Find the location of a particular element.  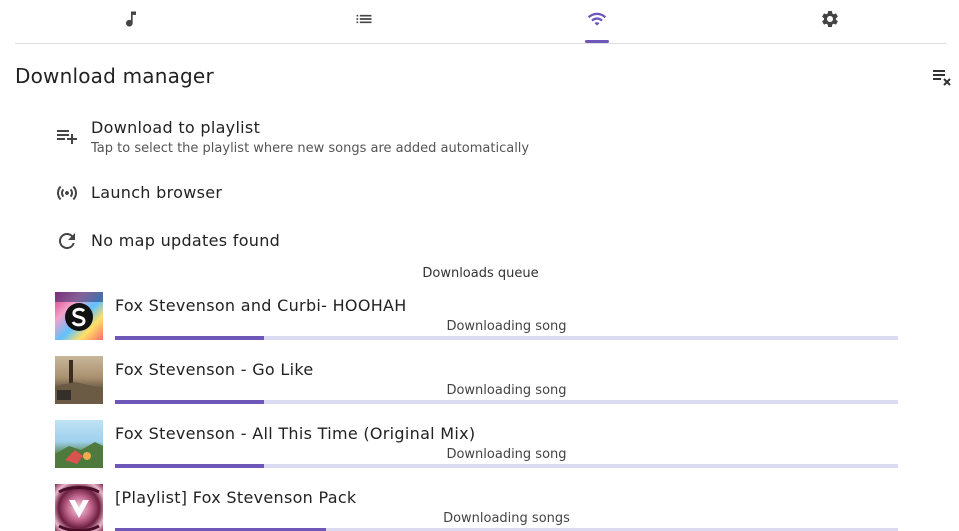

music-note-icon is located at coordinates (131, 19).